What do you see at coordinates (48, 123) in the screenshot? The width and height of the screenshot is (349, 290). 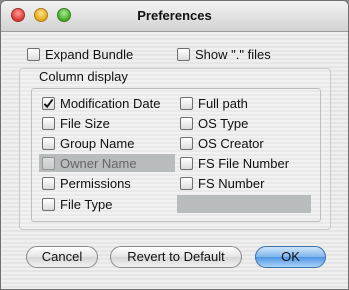 I see `file-size-checkbox` at bounding box center [48, 123].